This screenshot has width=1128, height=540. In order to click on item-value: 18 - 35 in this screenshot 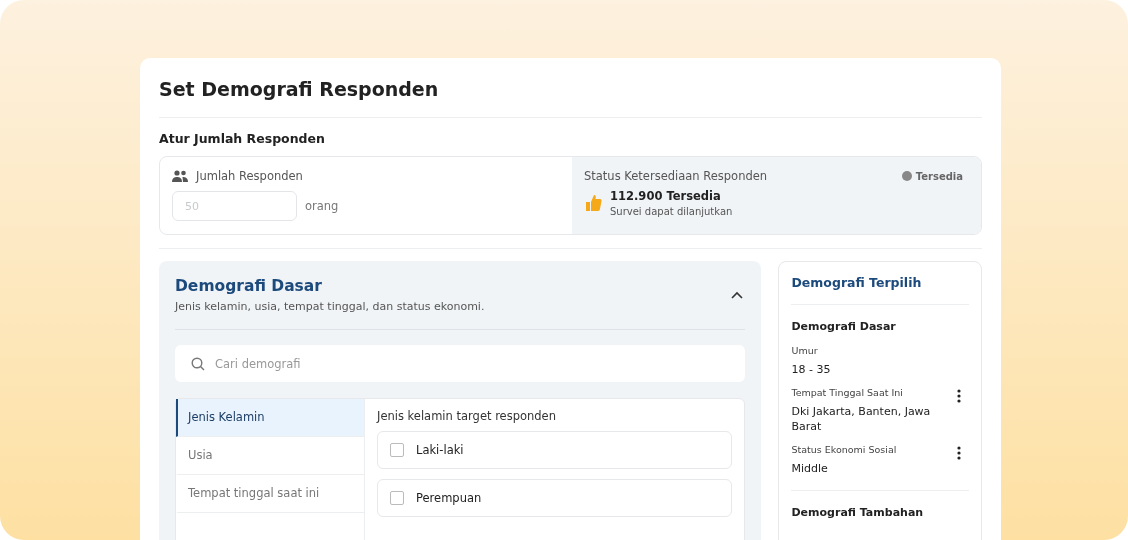, I will do `click(811, 369)`.